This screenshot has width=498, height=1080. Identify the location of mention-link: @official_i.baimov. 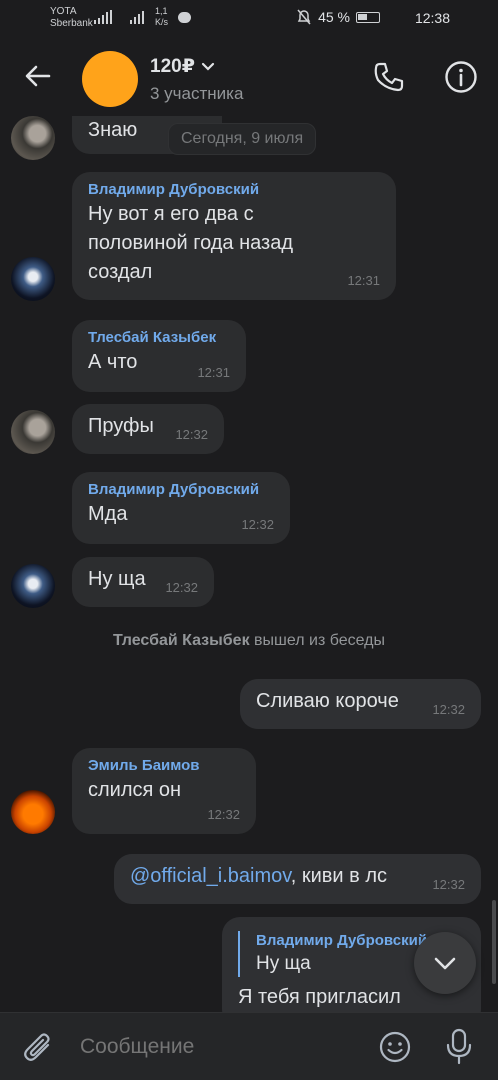
(210, 876).